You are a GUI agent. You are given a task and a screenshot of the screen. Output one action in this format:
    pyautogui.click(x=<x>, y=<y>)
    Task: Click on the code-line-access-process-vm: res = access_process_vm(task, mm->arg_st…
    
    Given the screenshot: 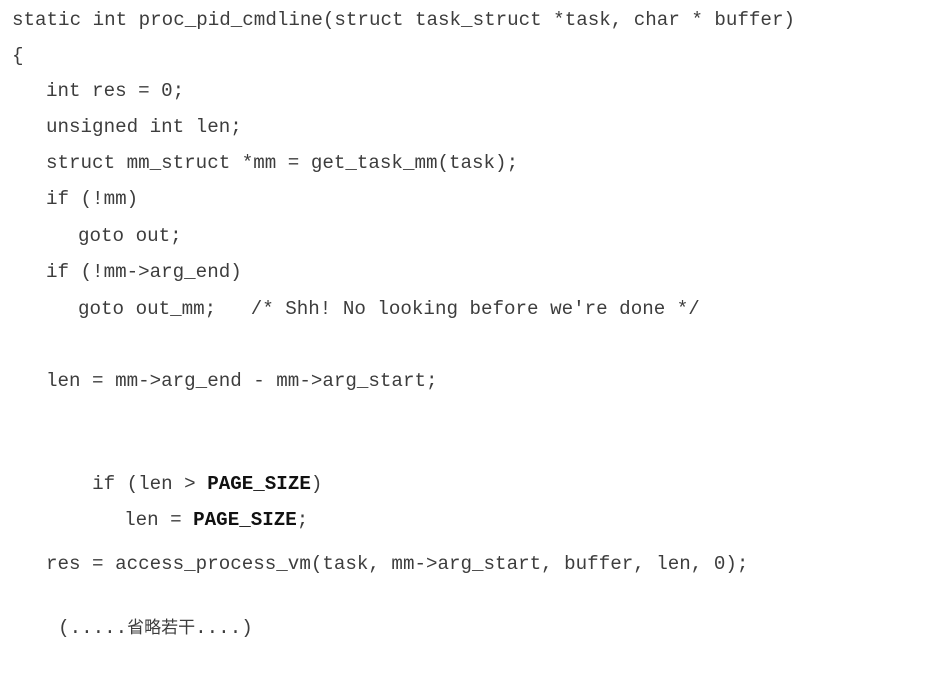 What is the action you would take?
    pyautogui.click(x=397, y=564)
    